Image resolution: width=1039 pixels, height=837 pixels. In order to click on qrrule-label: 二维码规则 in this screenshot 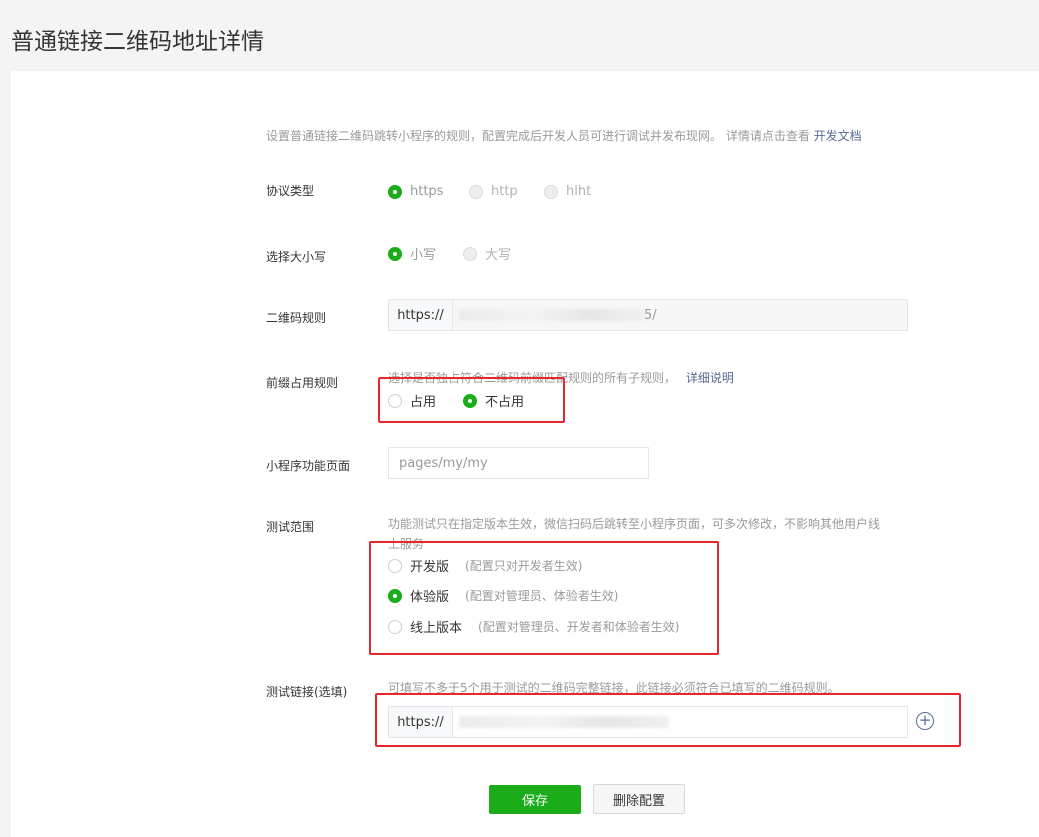, I will do `click(296, 318)`.